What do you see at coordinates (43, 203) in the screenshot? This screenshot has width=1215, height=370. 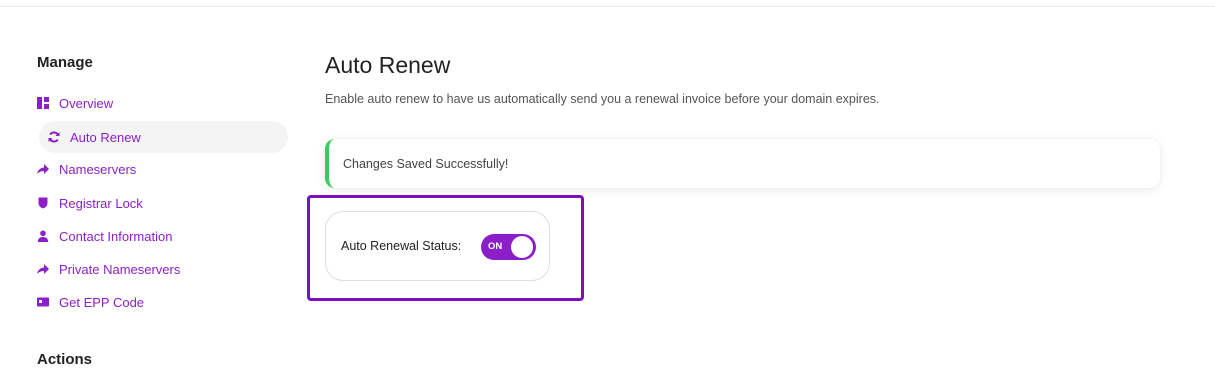 I see `shield-icon` at bounding box center [43, 203].